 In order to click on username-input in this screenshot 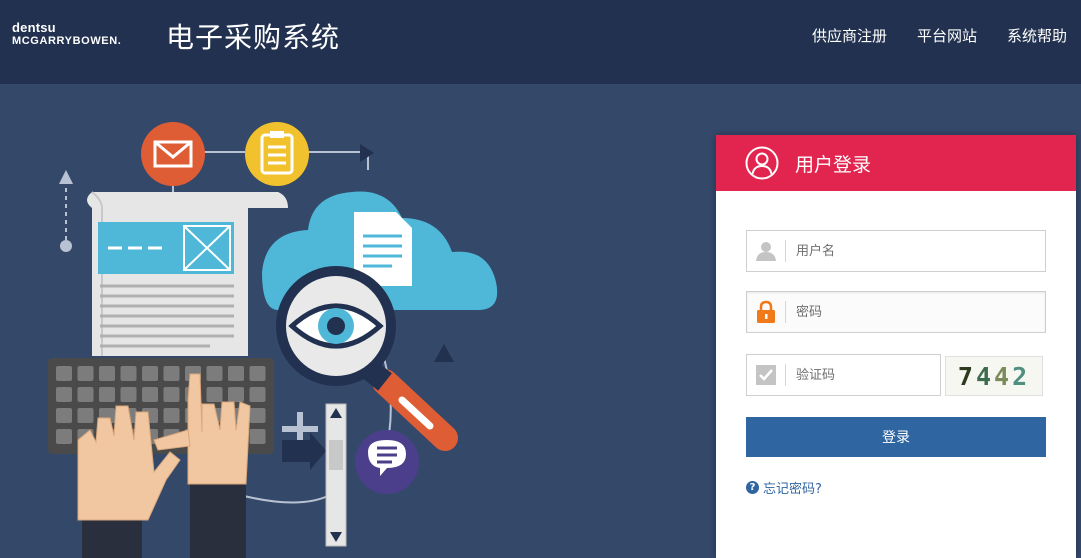, I will do `click(916, 251)`.